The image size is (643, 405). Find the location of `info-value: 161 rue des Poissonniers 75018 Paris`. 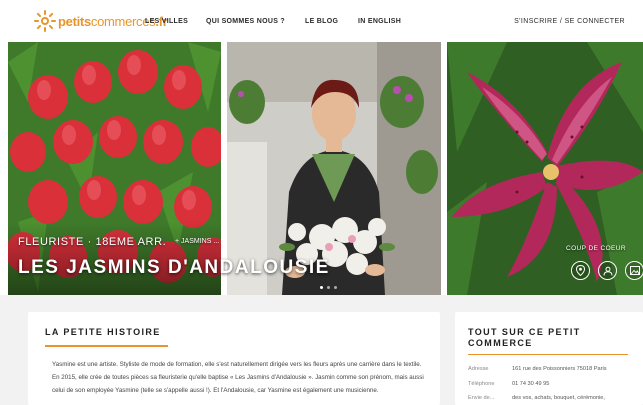

info-value: 161 rue des Poissonniers 75018 Paris is located at coordinates (559, 369).